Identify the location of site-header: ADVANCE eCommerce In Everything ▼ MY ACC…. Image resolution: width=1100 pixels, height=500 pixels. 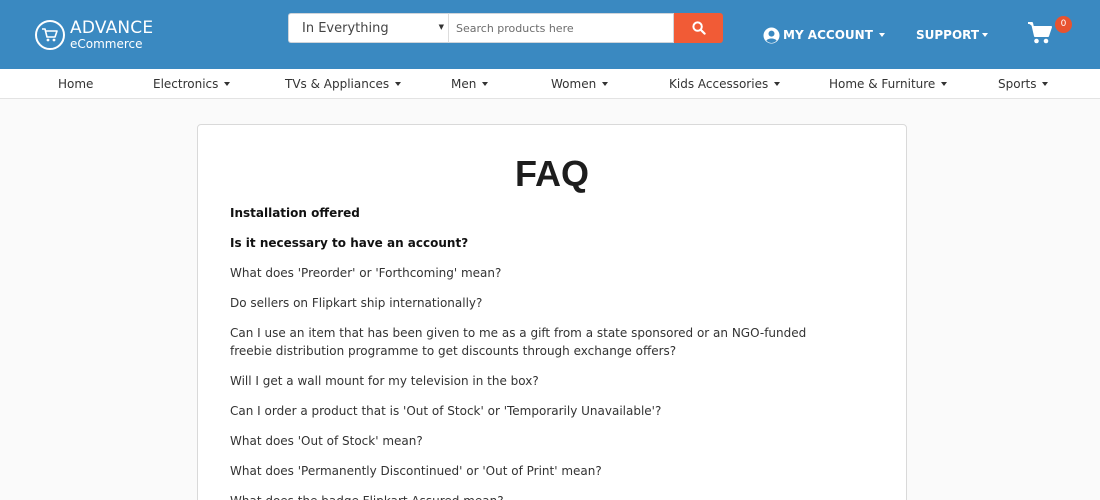
(550, 34).